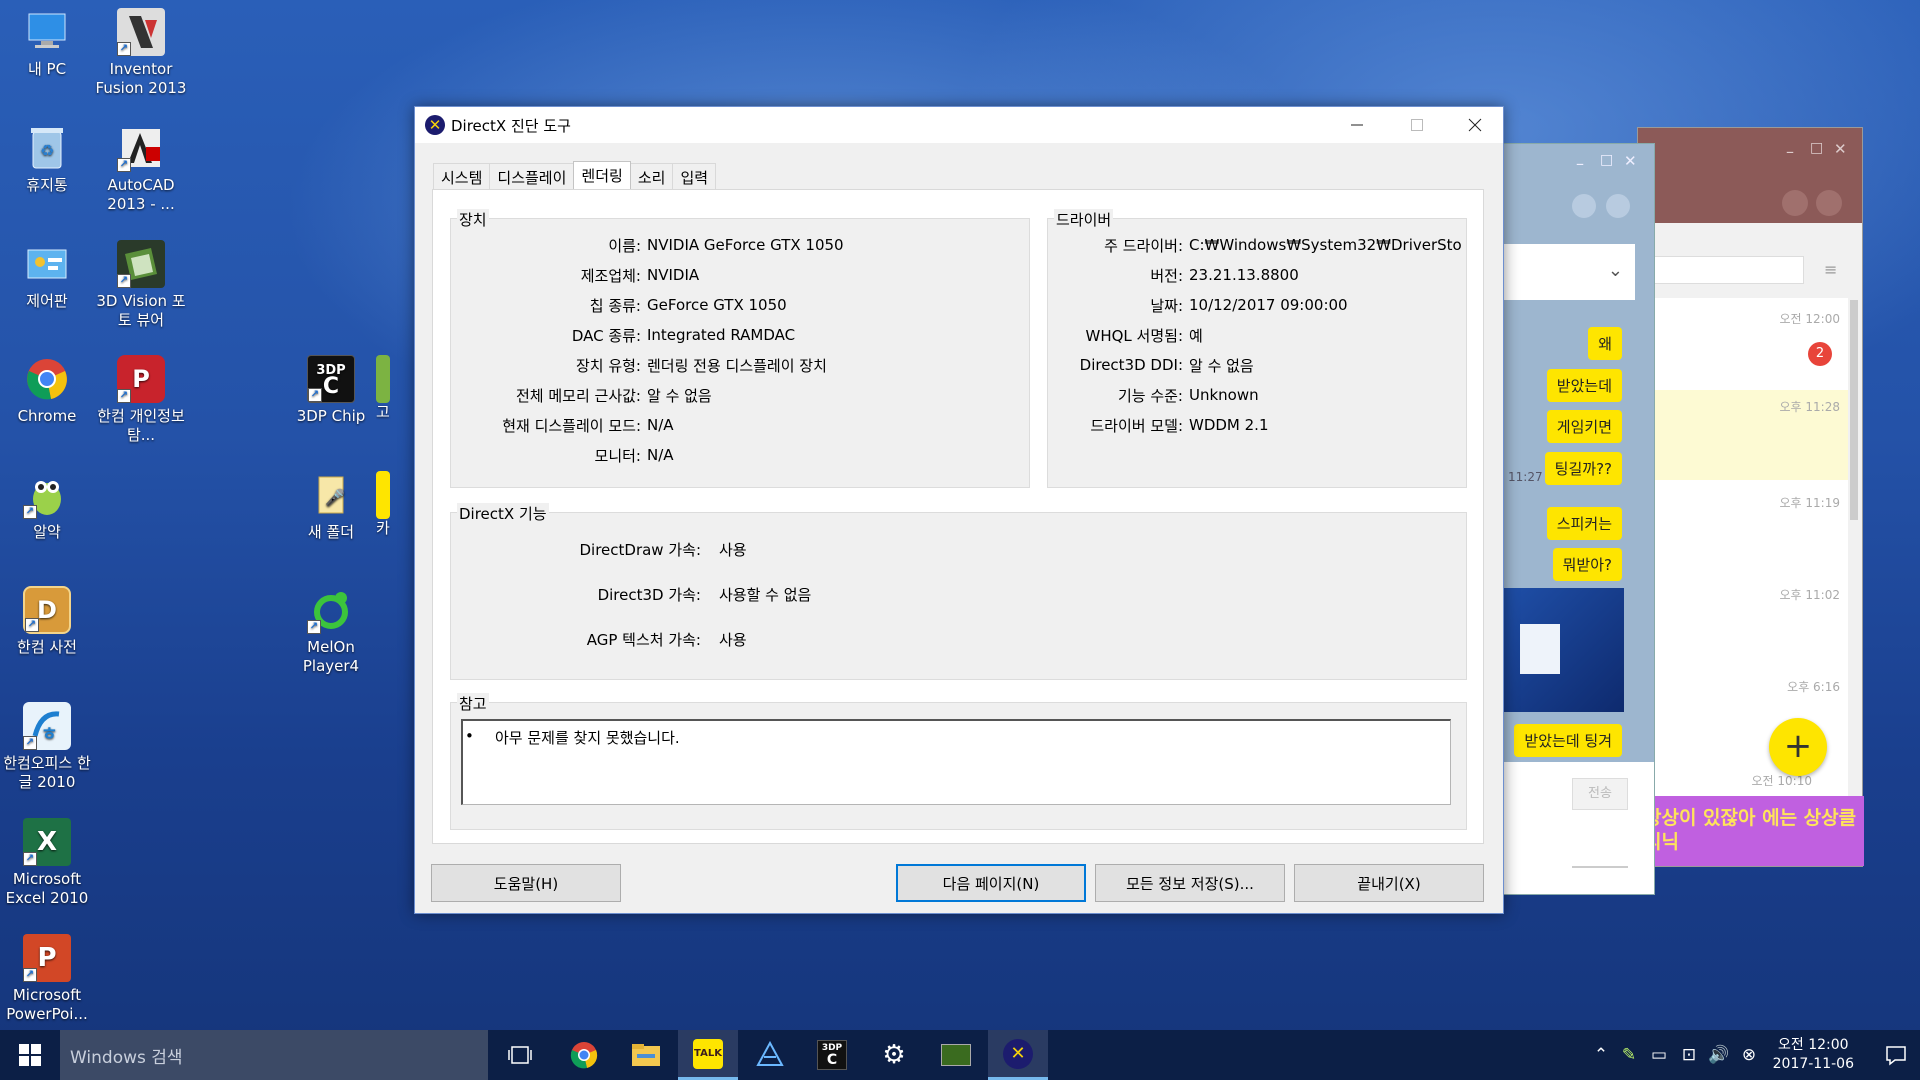 The image size is (1920, 1080). What do you see at coordinates (1197, 305) in the screenshot?
I see `driver-row: 날짜: 10/12/2017 09:00:00` at bounding box center [1197, 305].